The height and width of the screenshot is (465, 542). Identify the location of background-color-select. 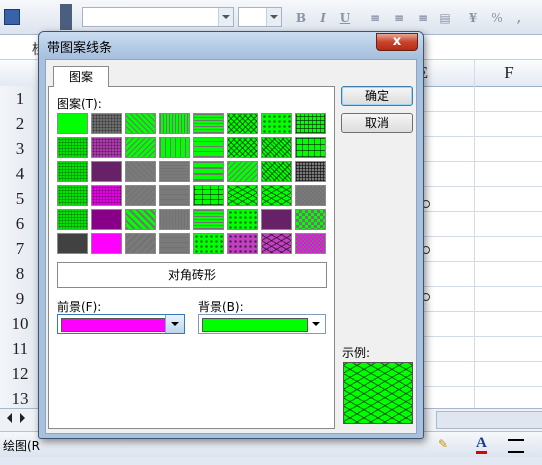
(262, 324).